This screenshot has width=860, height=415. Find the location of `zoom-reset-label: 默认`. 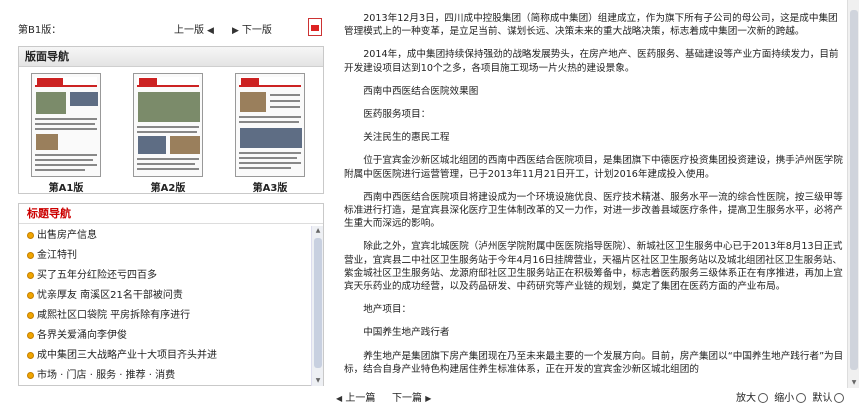

zoom-reset-label: 默认 is located at coordinates (822, 398).